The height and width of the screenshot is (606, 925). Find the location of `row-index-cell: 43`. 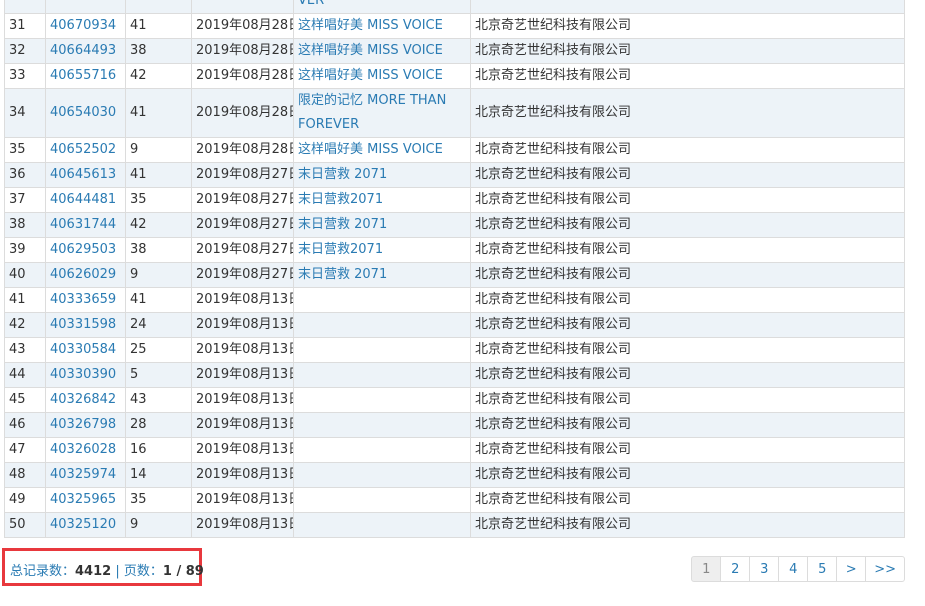

row-index-cell: 43 is located at coordinates (25, 350).